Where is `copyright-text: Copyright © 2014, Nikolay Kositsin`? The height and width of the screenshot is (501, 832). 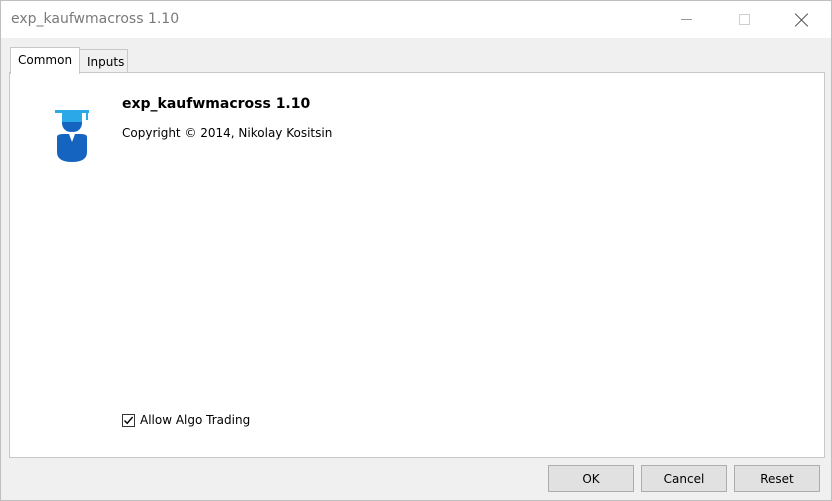
copyright-text: Copyright © 2014, Nikolay Kositsin is located at coordinates (227, 133).